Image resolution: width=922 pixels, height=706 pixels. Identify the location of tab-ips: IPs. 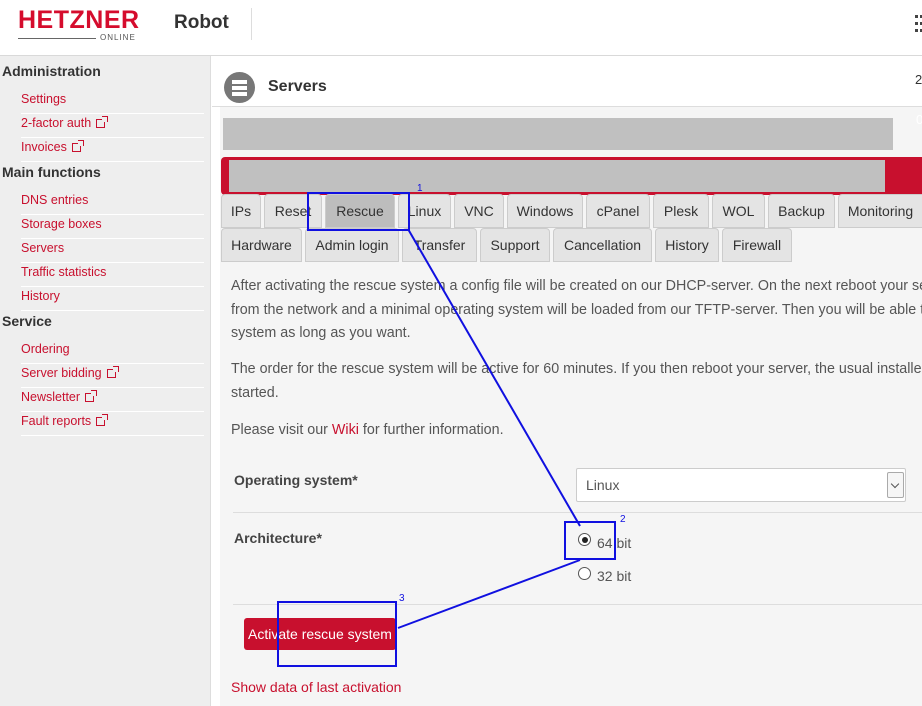
(241, 211).